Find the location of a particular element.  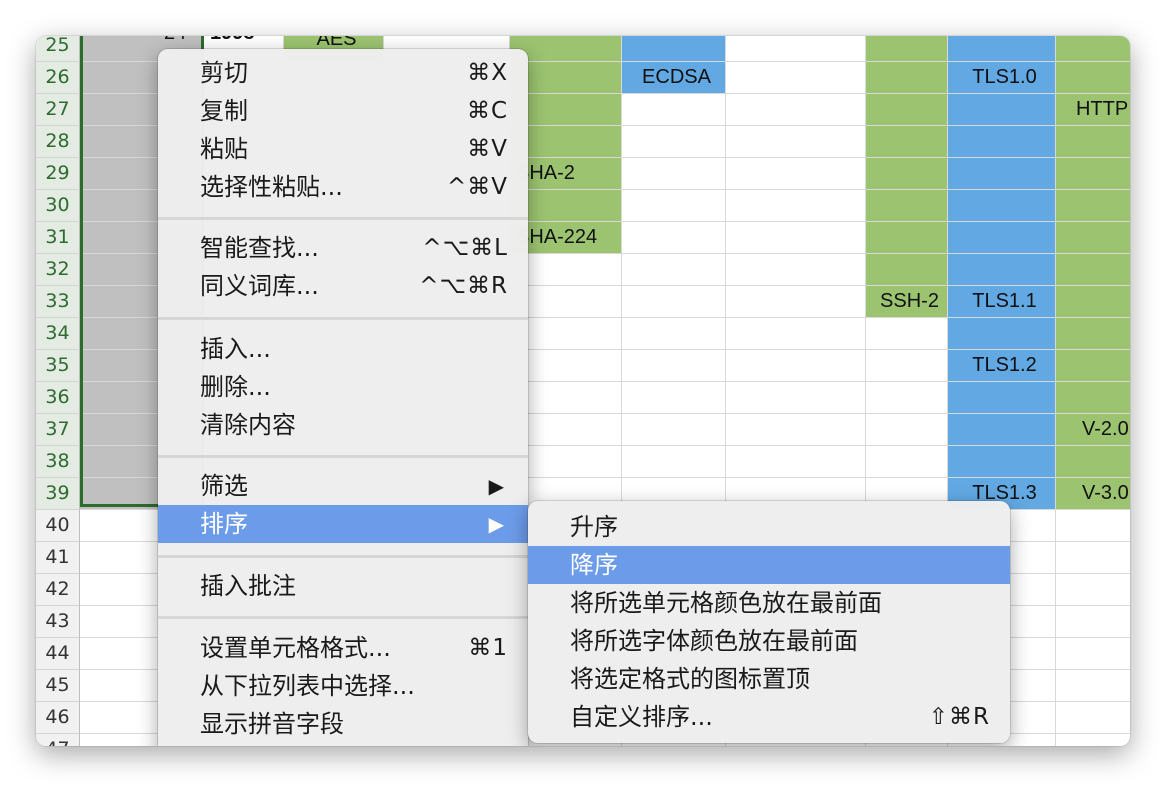

cell-v20: V-2.0 is located at coordinates (1093, 430).